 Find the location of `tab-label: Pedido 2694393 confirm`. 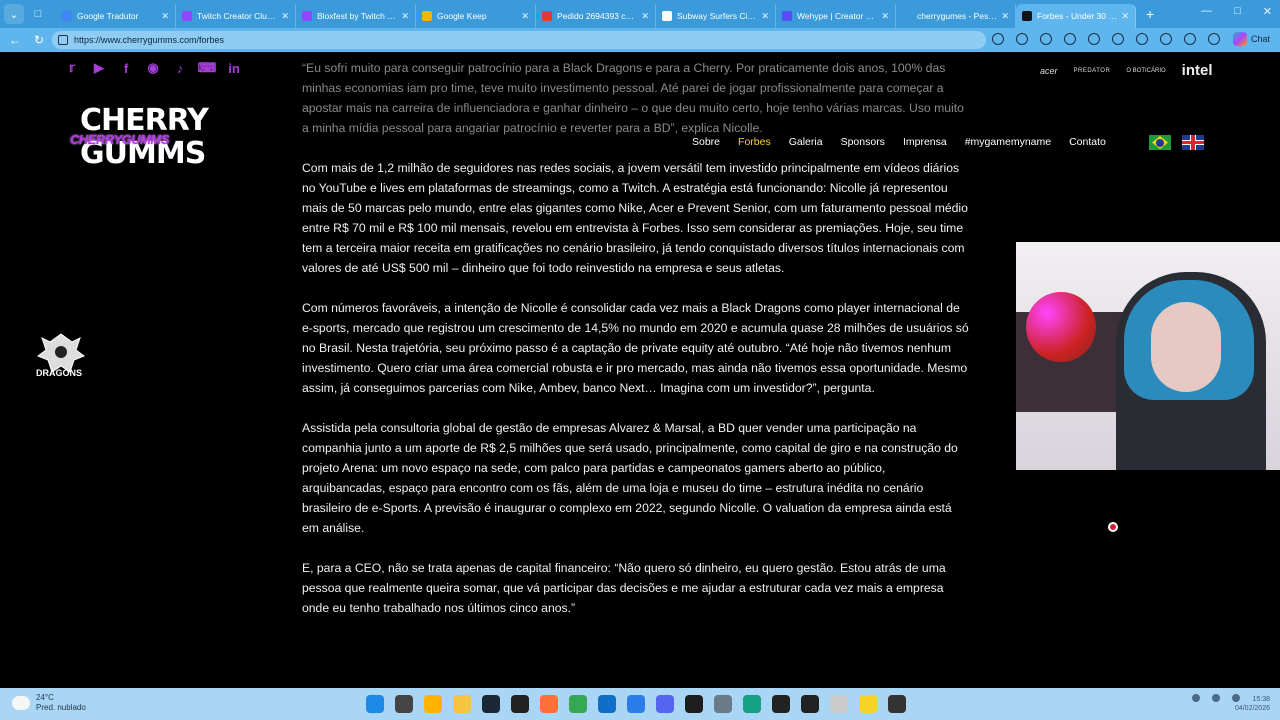

tab-label: Pedido 2694393 confirm is located at coordinates (597, 16).